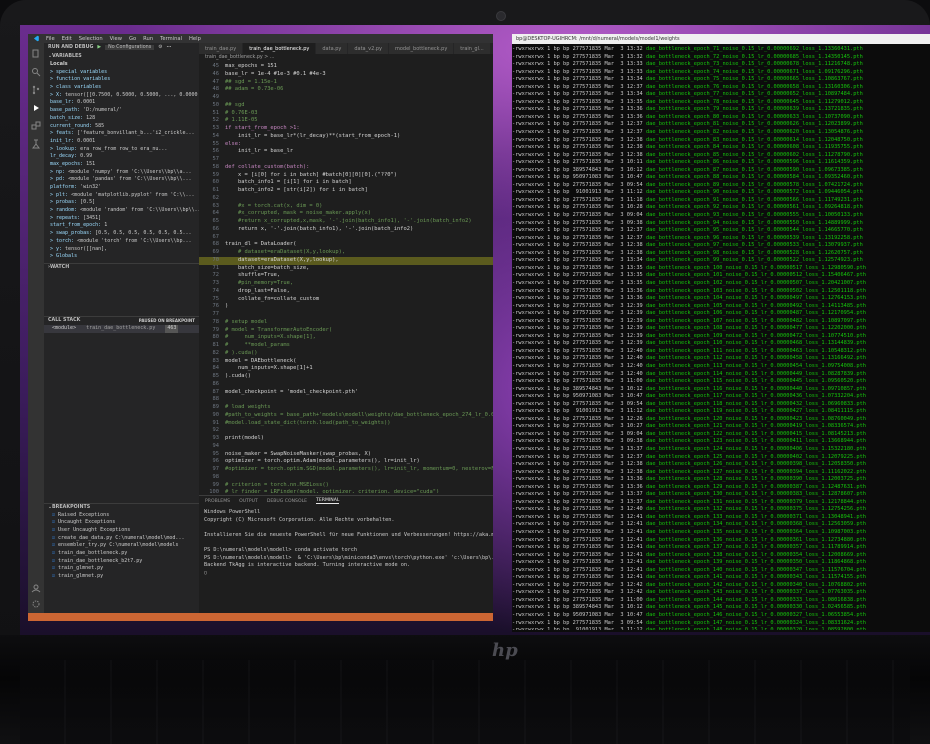 Image resolution: width=930 pixels, height=744 pixels. Describe the element at coordinates (132, 39) in the screenshot. I see `menu-go: Go` at that location.